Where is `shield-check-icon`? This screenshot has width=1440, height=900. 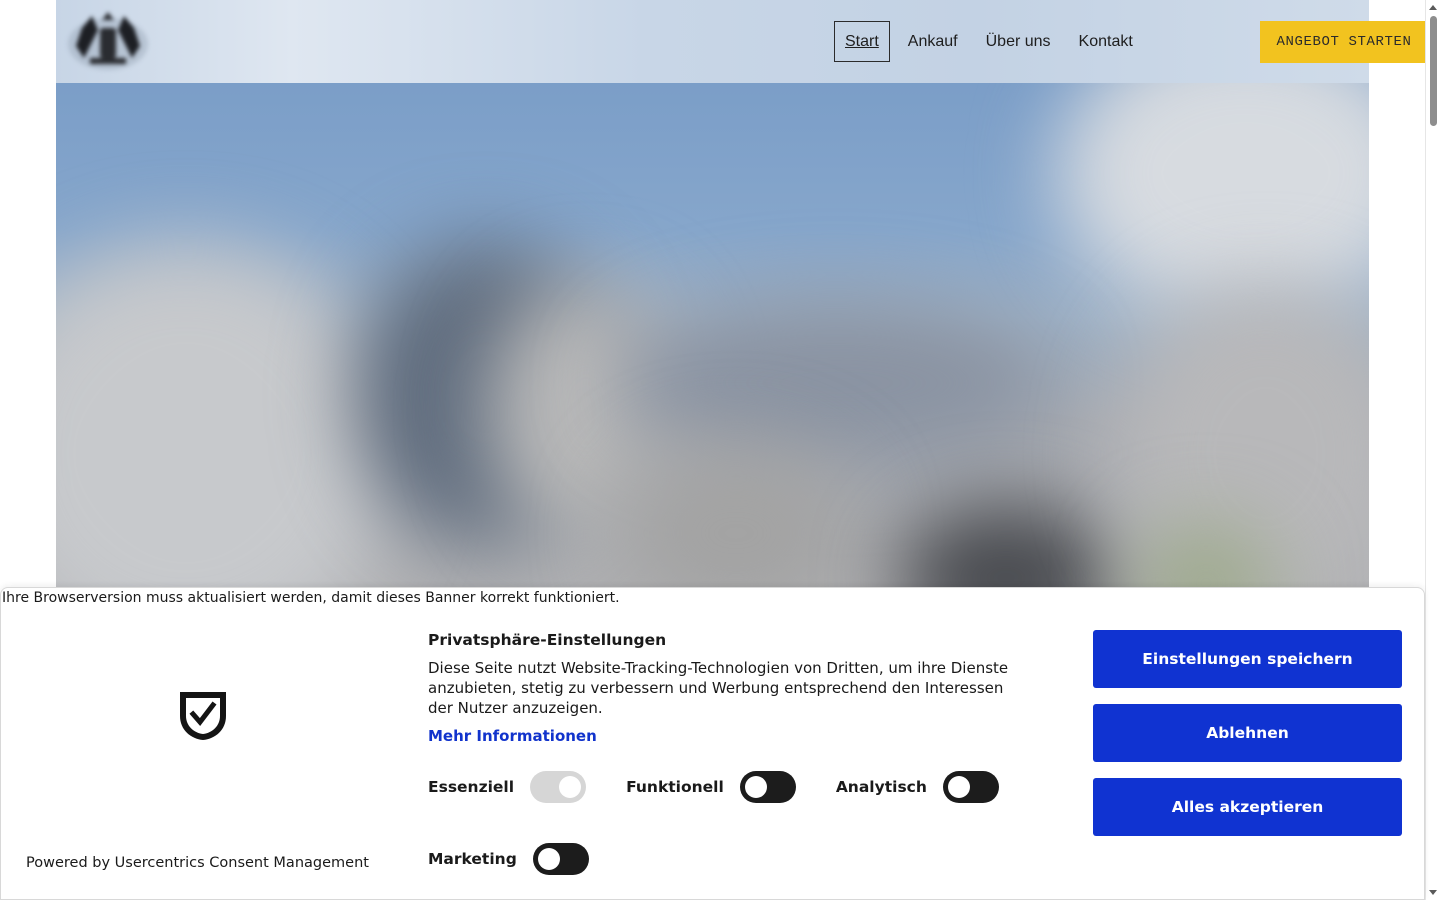
shield-check-icon is located at coordinates (203, 716).